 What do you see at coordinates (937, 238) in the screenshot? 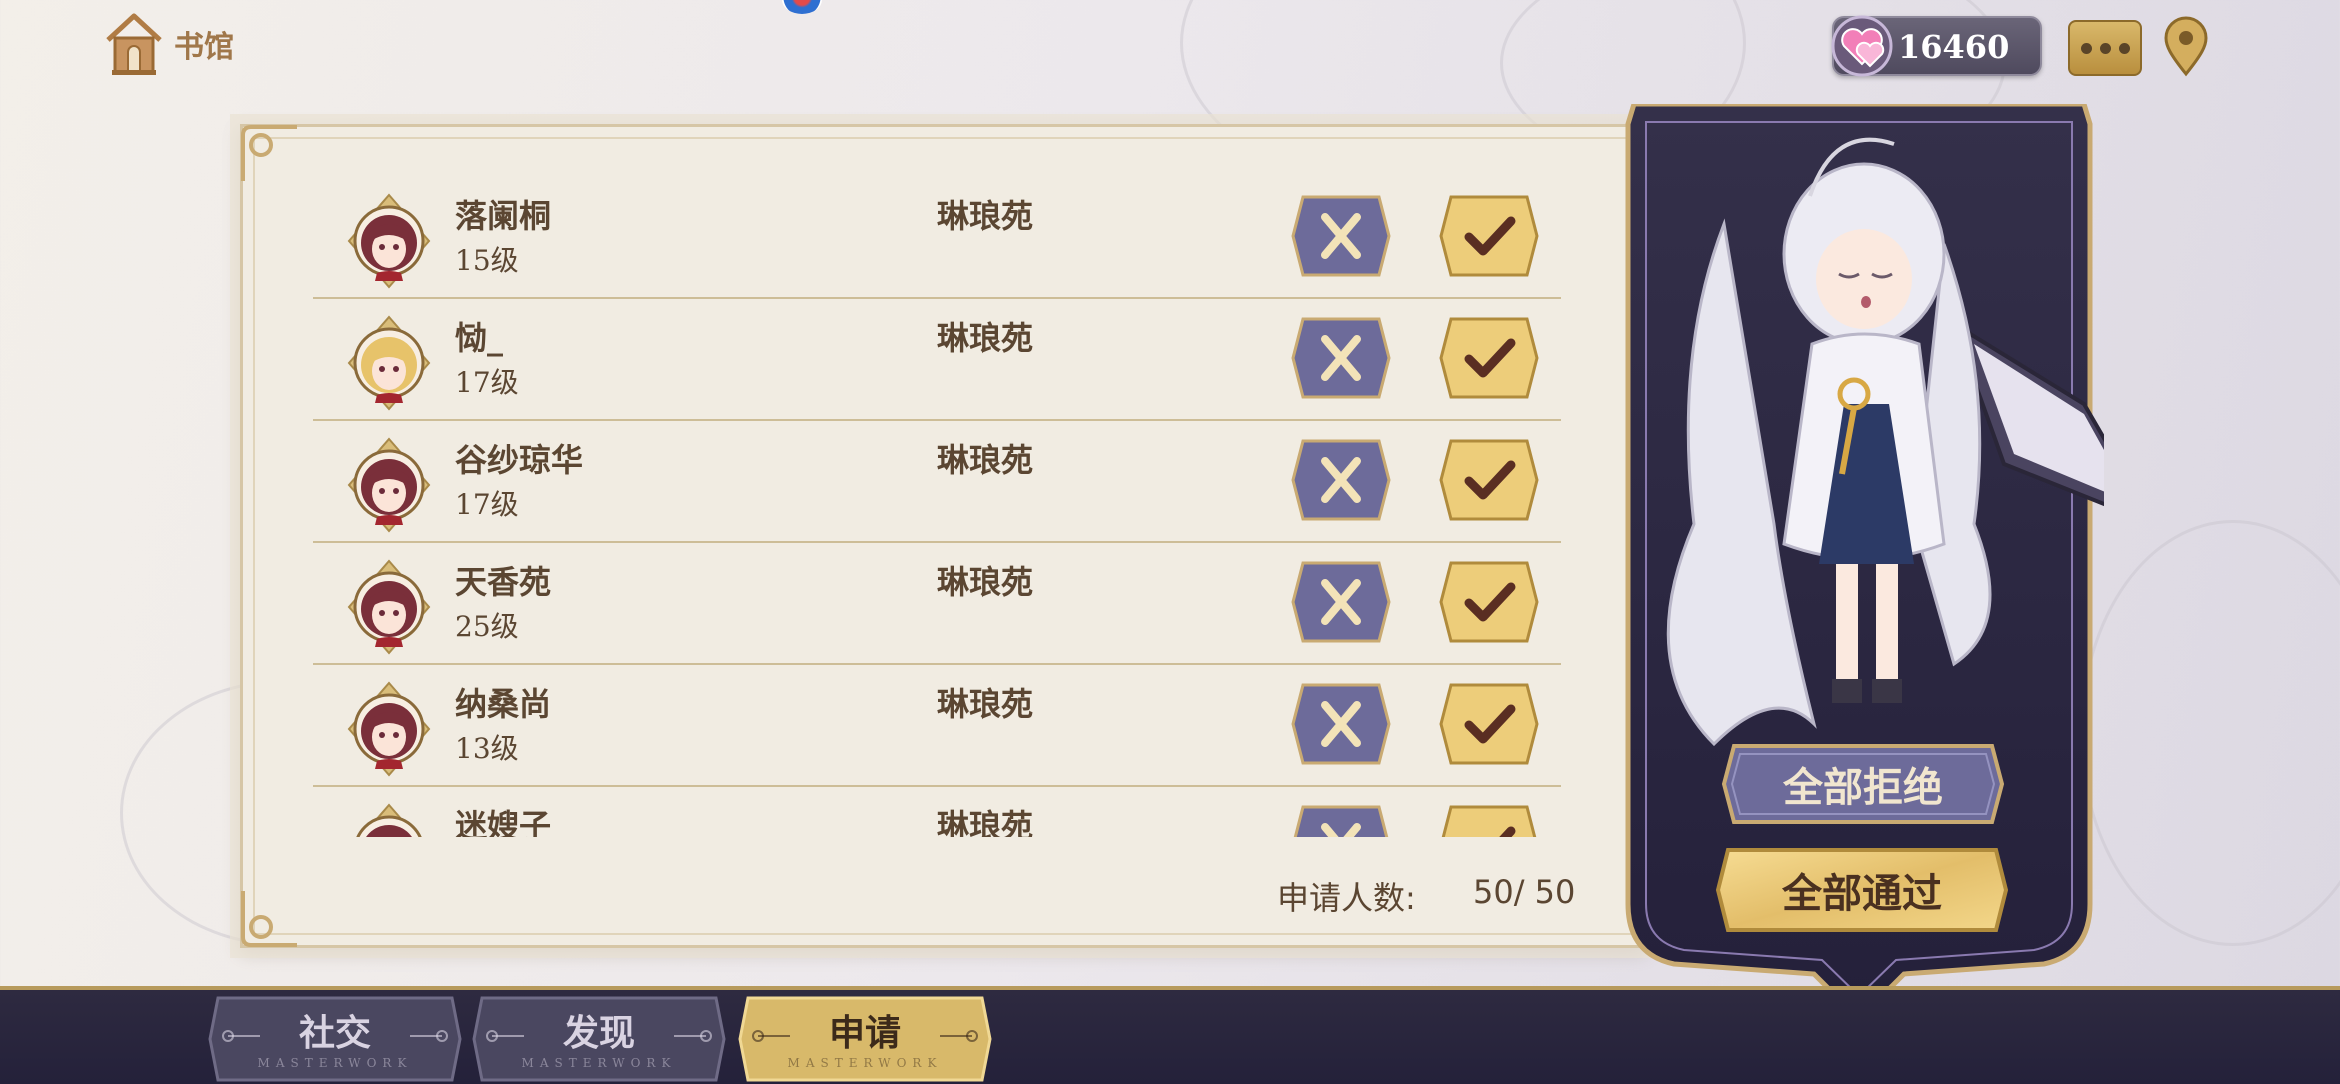
I see `request-row: 落阑桐 15级 琳琅苑` at bounding box center [937, 238].